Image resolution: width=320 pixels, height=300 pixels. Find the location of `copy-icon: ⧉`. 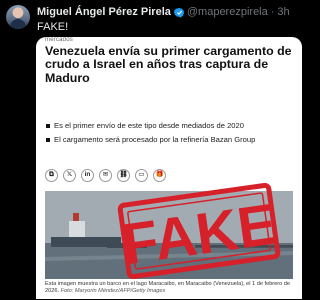

copy-icon: ⧉ is located at coordinates (51, 175).